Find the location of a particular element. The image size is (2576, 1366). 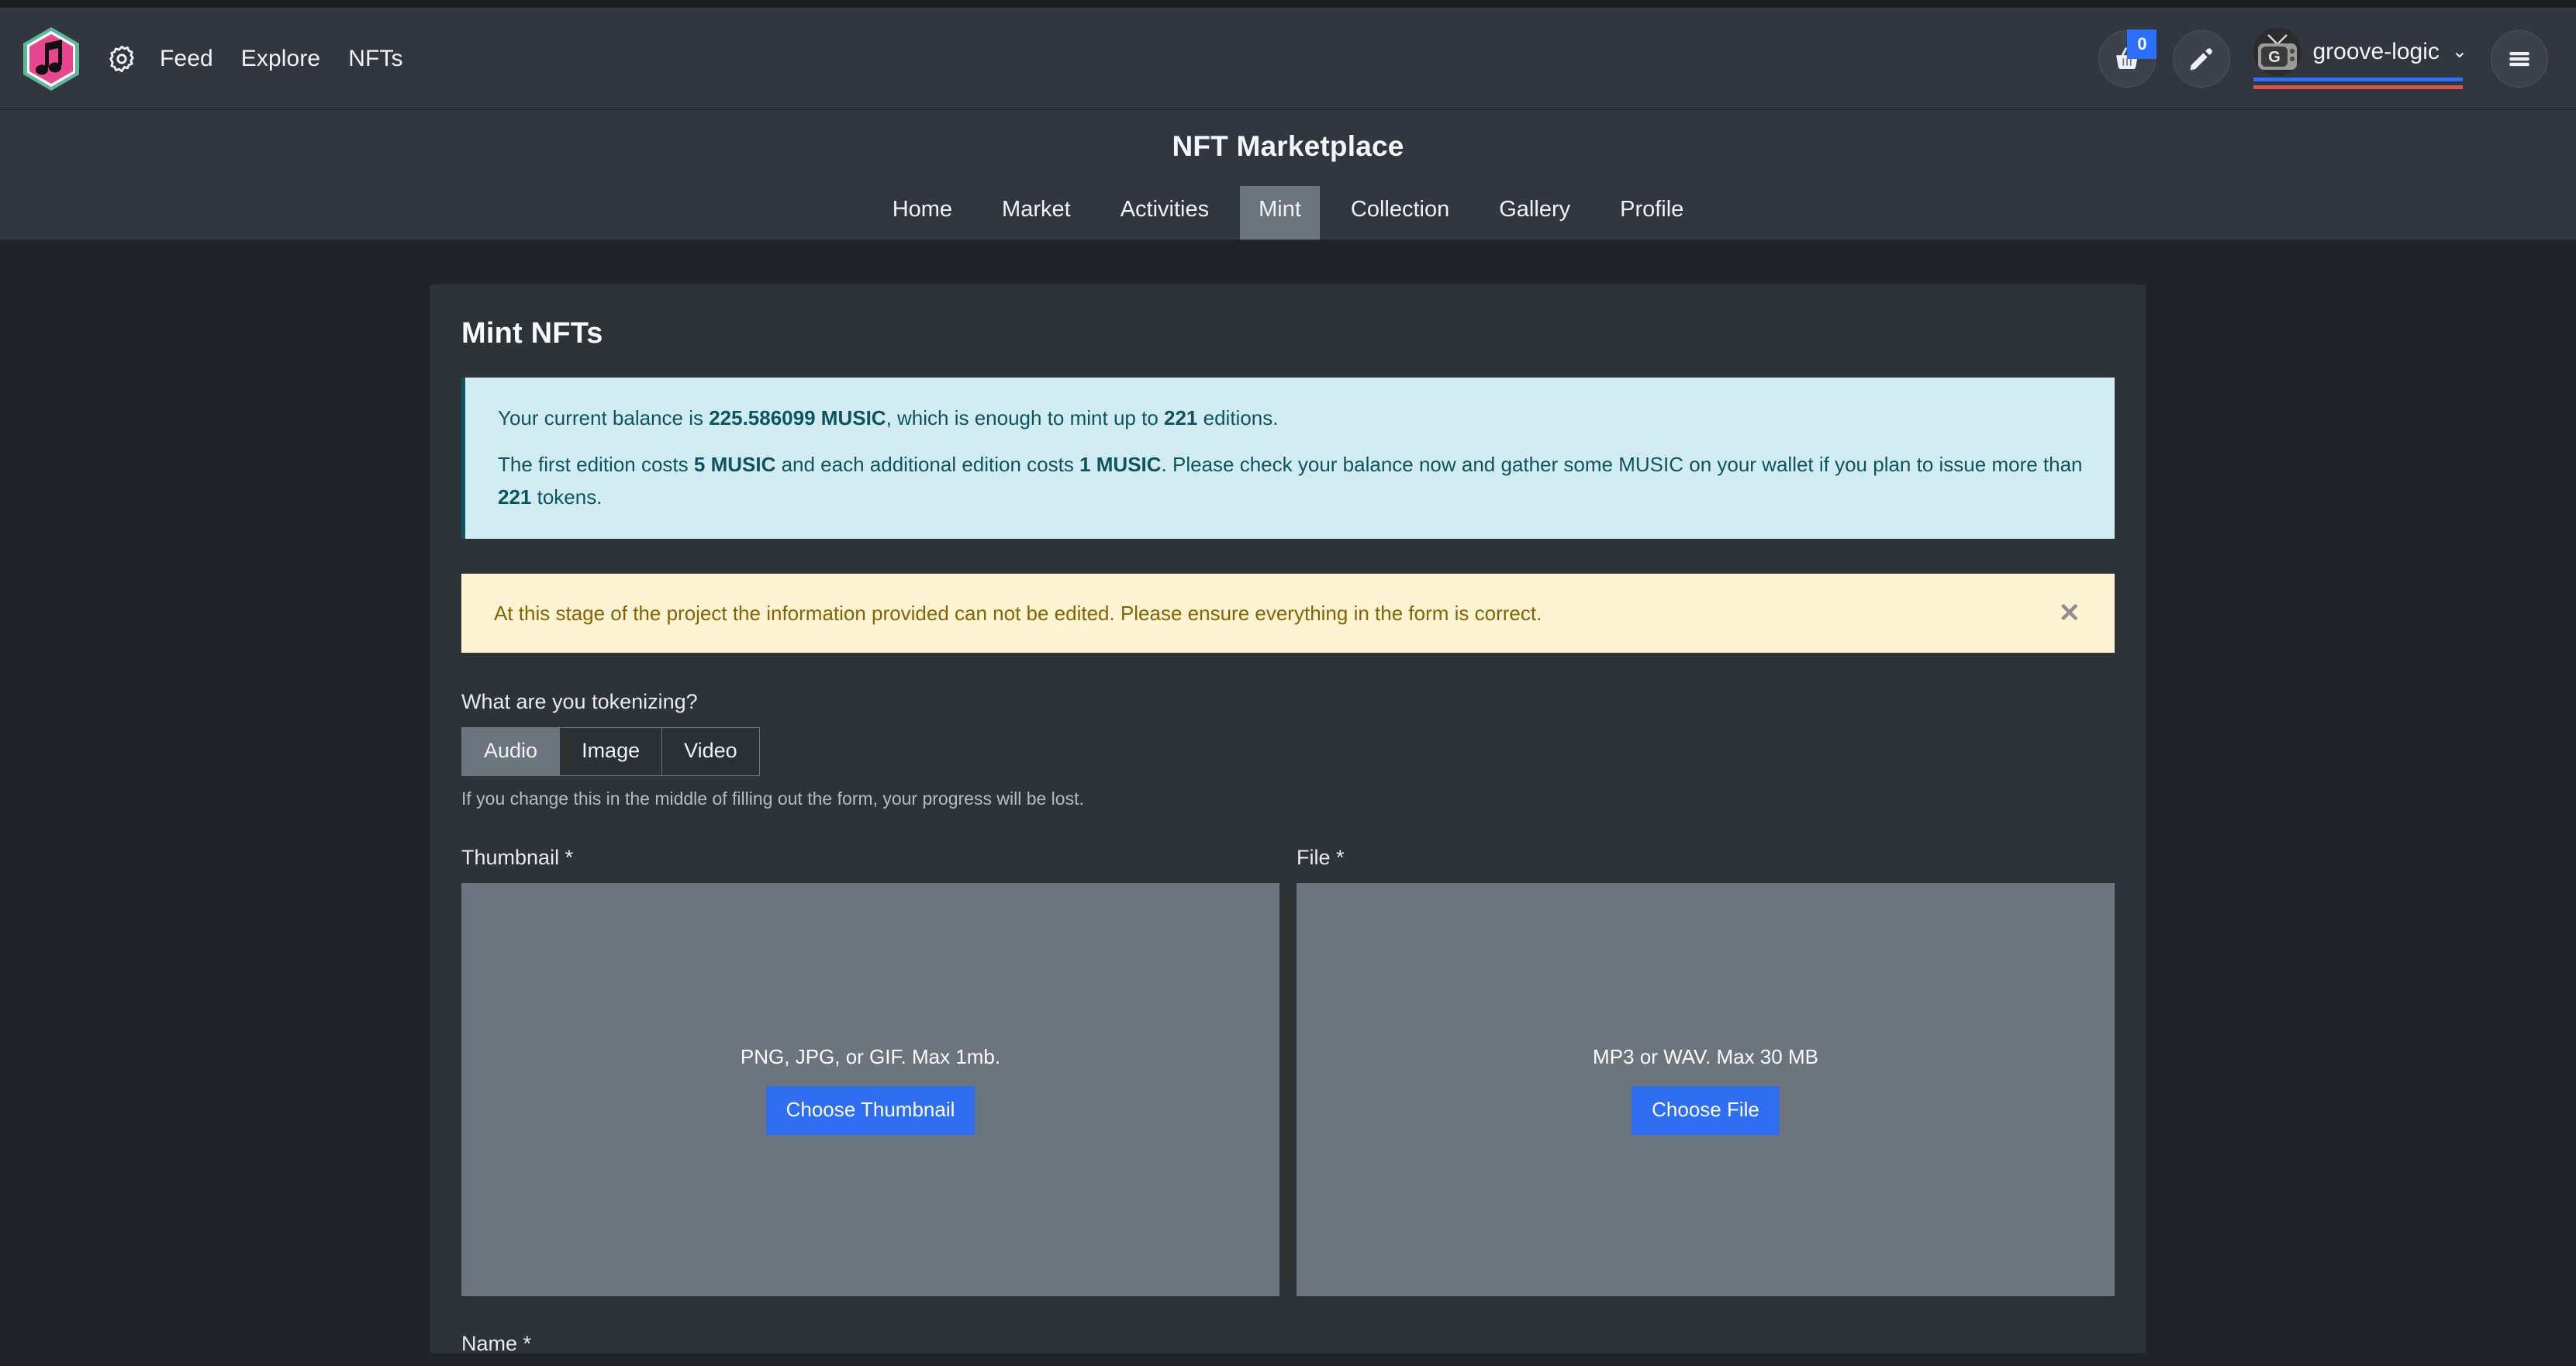

file-hint: MP3 or WAV. Max 30 MB is located at coordinates (1705, 1056).